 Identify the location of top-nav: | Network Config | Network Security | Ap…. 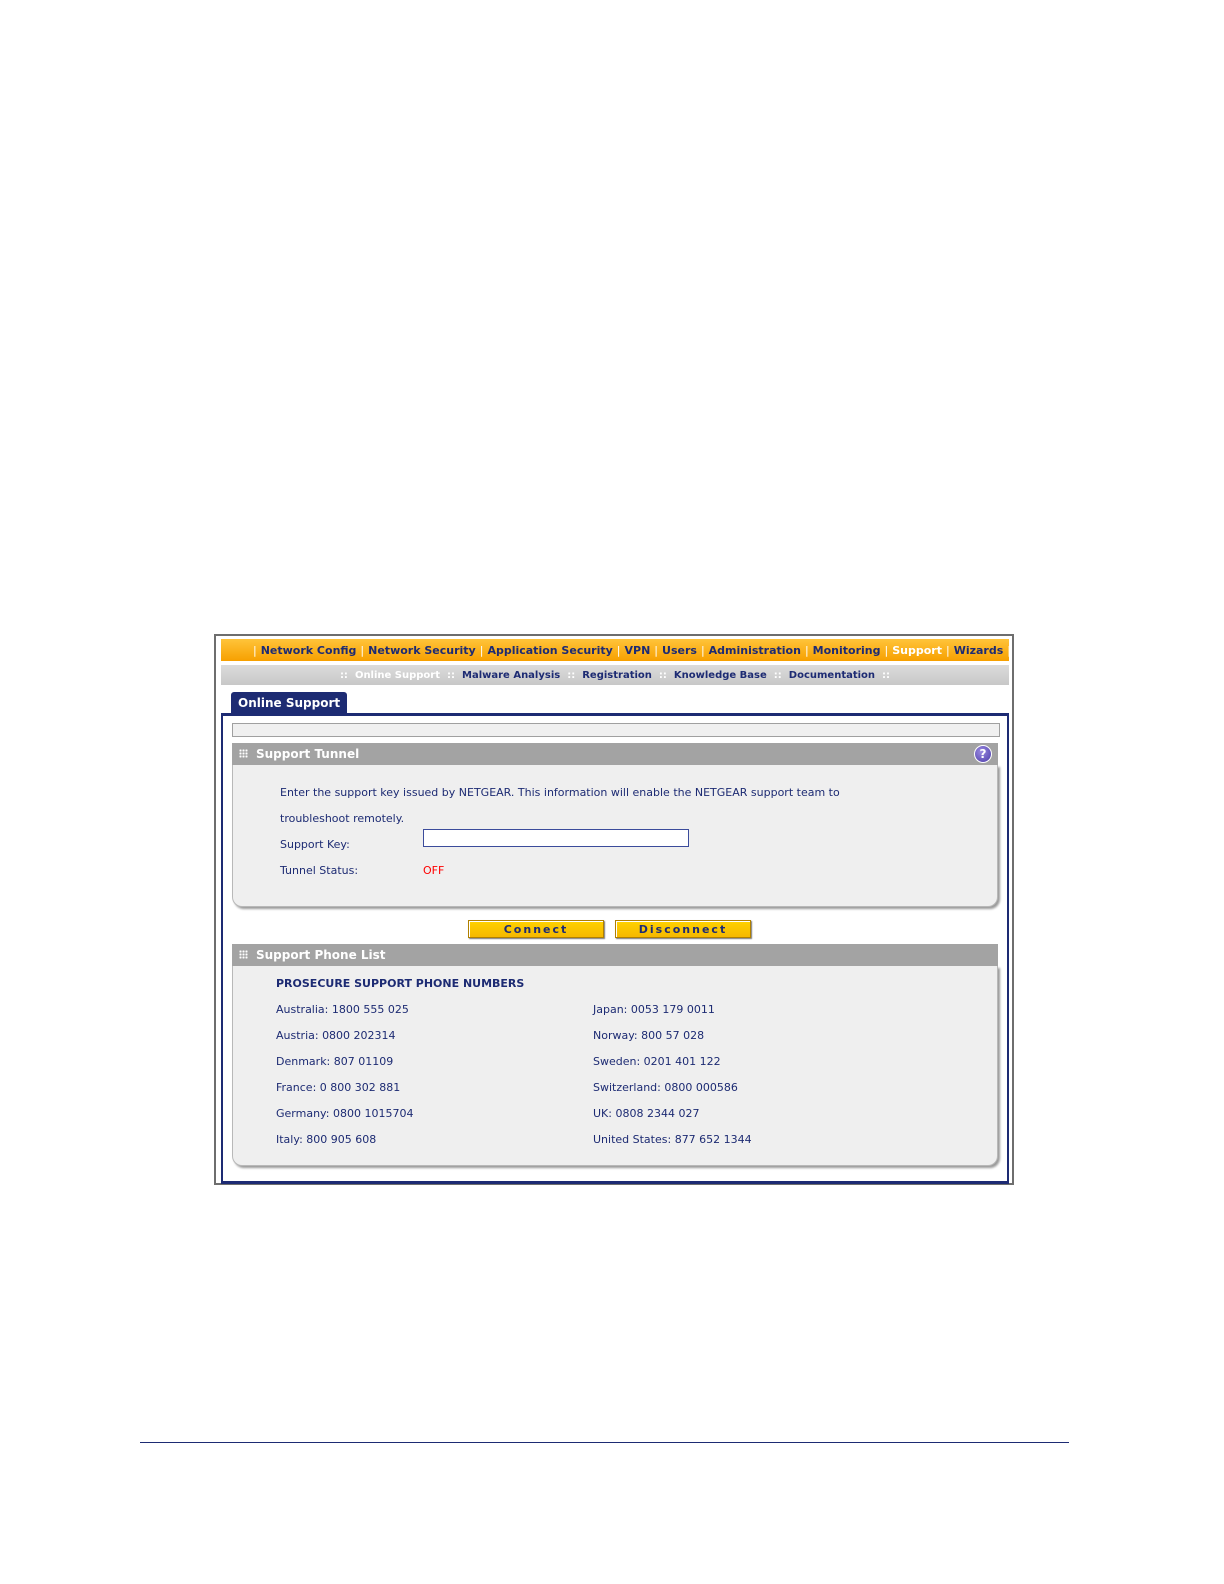
(616, 650).